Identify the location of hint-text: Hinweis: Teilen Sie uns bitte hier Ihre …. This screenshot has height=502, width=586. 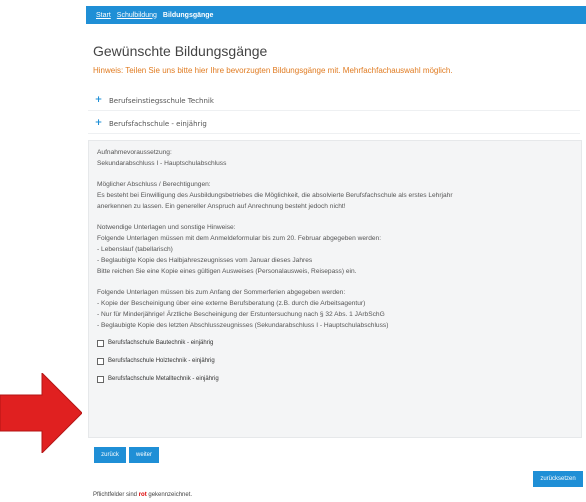
(273, 70).